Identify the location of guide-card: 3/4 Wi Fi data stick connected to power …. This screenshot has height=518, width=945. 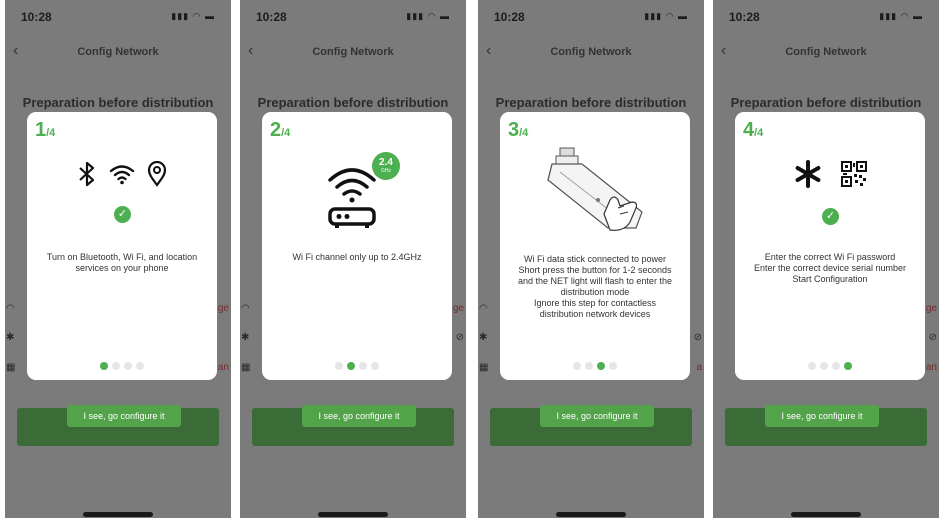
(595, 246).